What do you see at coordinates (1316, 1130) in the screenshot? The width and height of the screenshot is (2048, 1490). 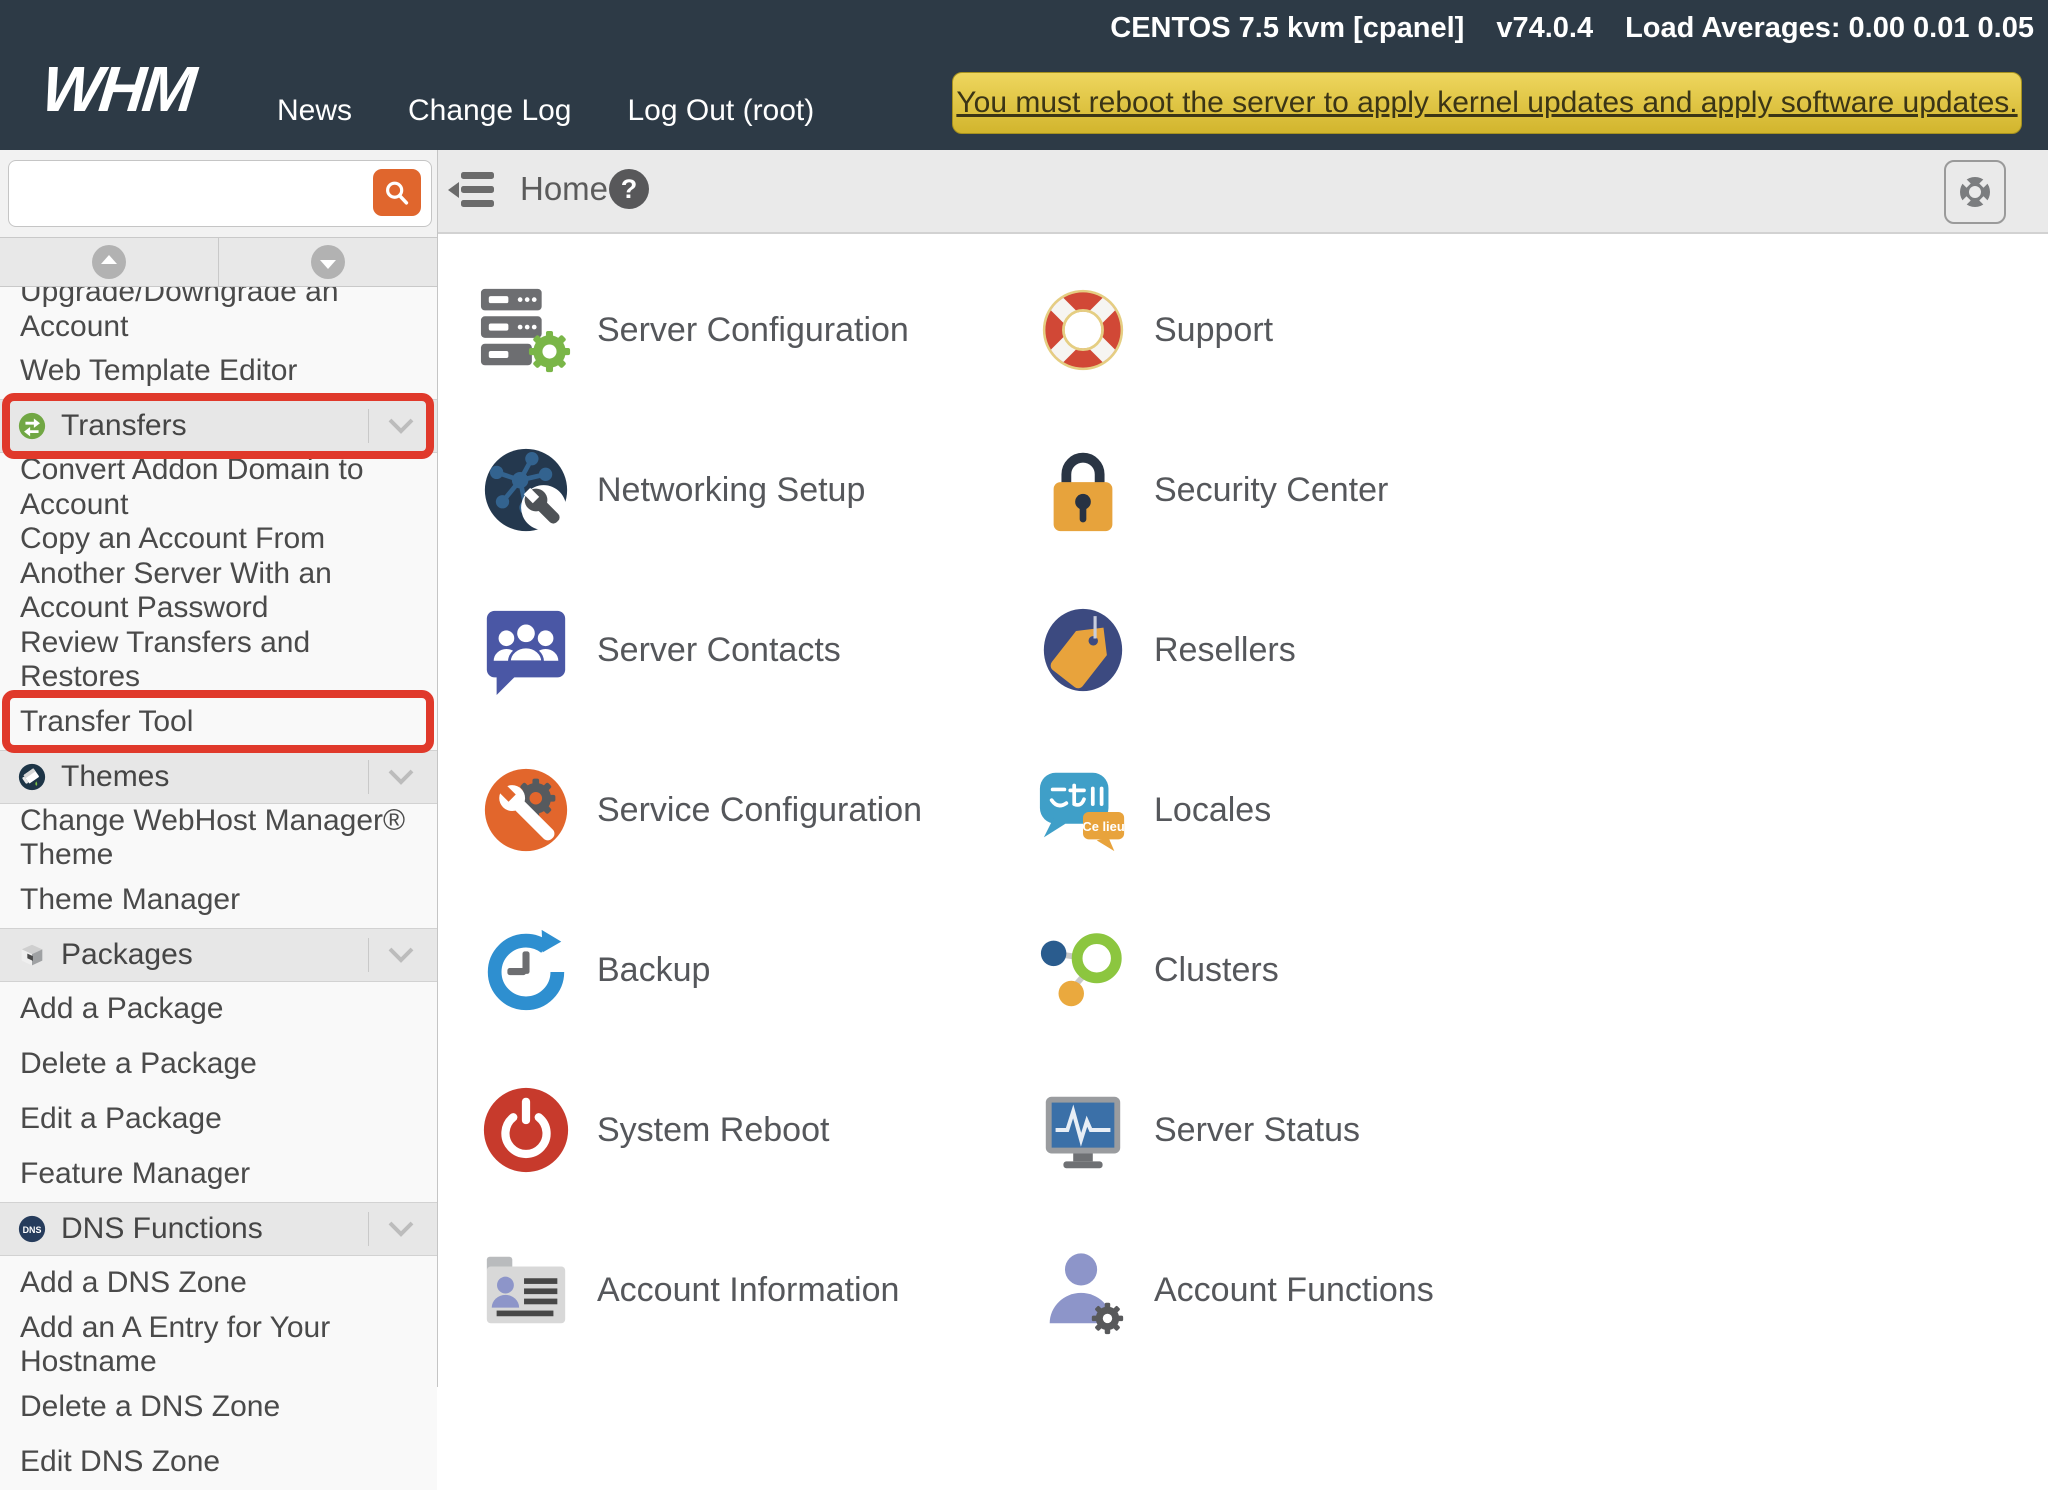 I see `tile-server-status: Server Status` at bounding box center [1316, 1130].